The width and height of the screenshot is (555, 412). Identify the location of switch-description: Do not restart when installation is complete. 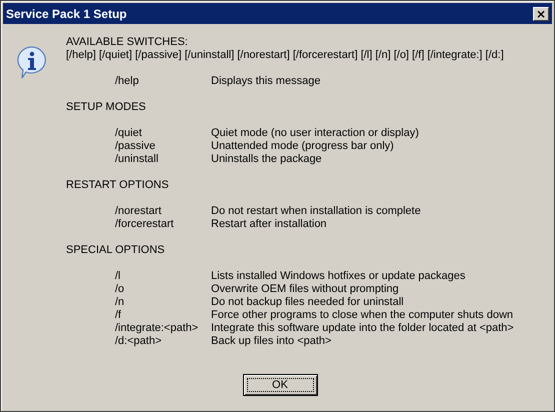
(316, 211).